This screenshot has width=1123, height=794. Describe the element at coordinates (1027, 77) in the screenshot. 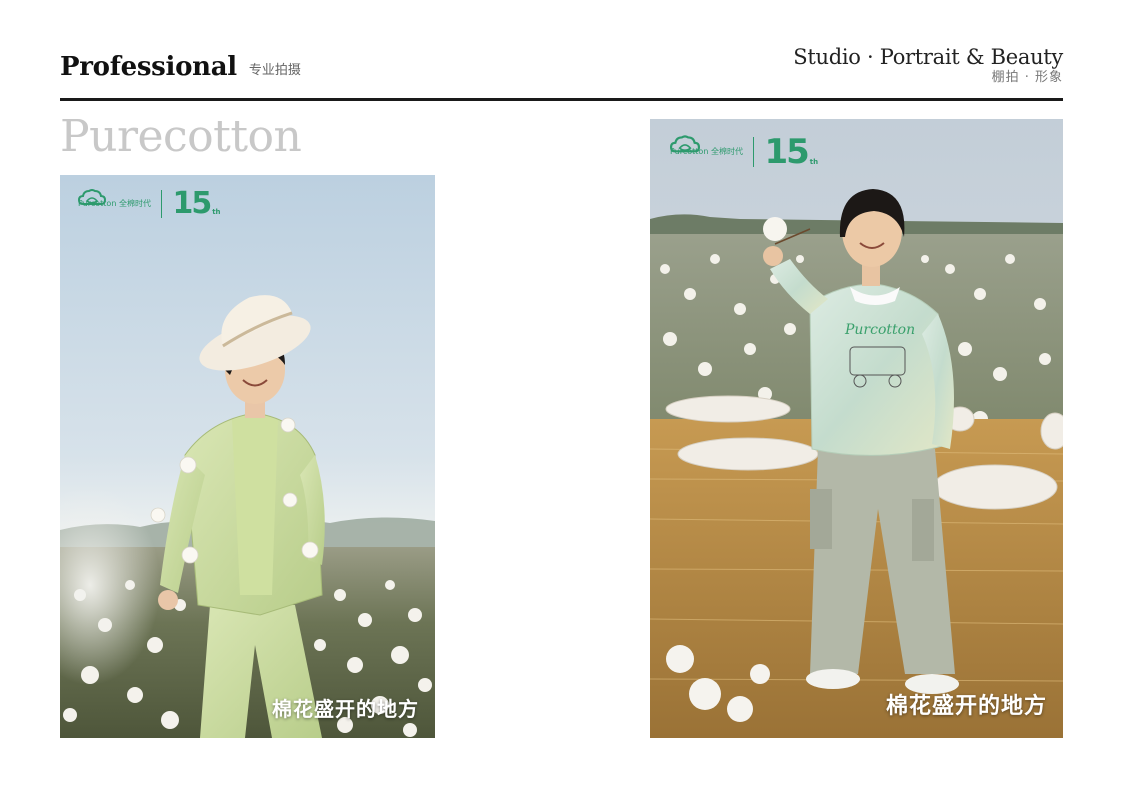

I see `studio-subtitle: 棚拍 · 形象` at that location.